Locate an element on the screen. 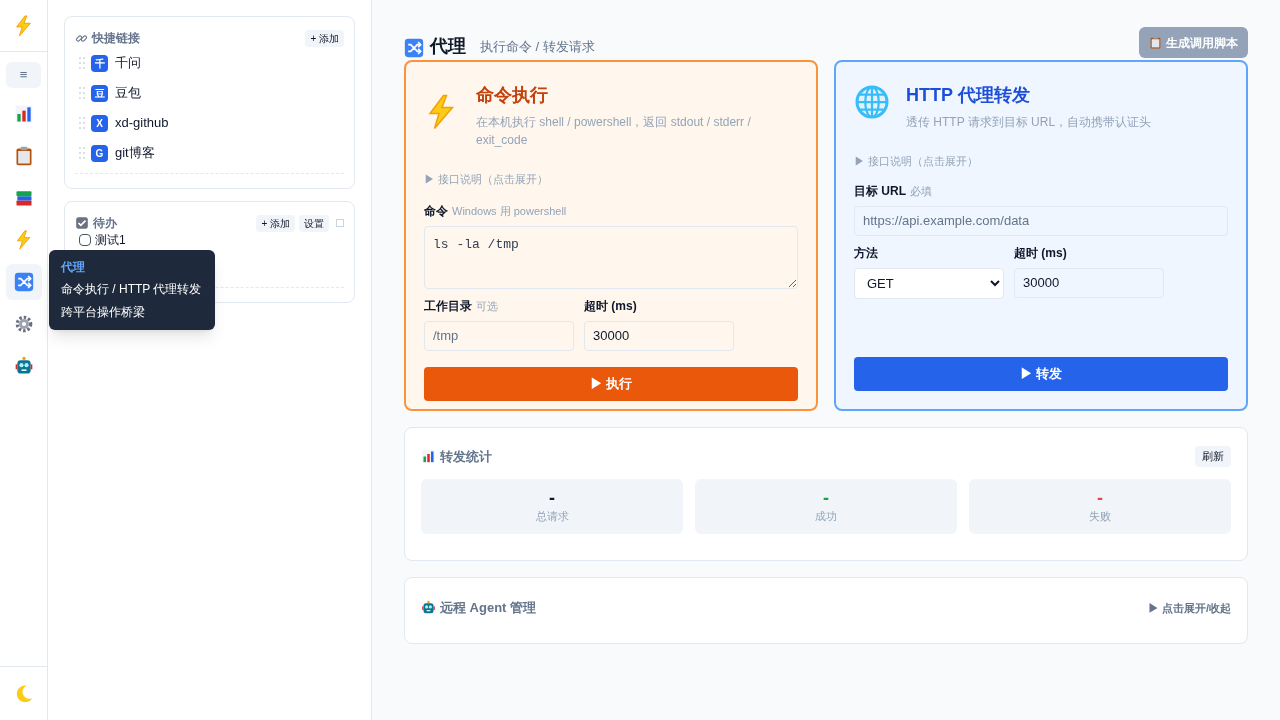 This screenshot has width=1280, height=720. card-title: HTTP 代理转发 is located at coordinates (968, 95).